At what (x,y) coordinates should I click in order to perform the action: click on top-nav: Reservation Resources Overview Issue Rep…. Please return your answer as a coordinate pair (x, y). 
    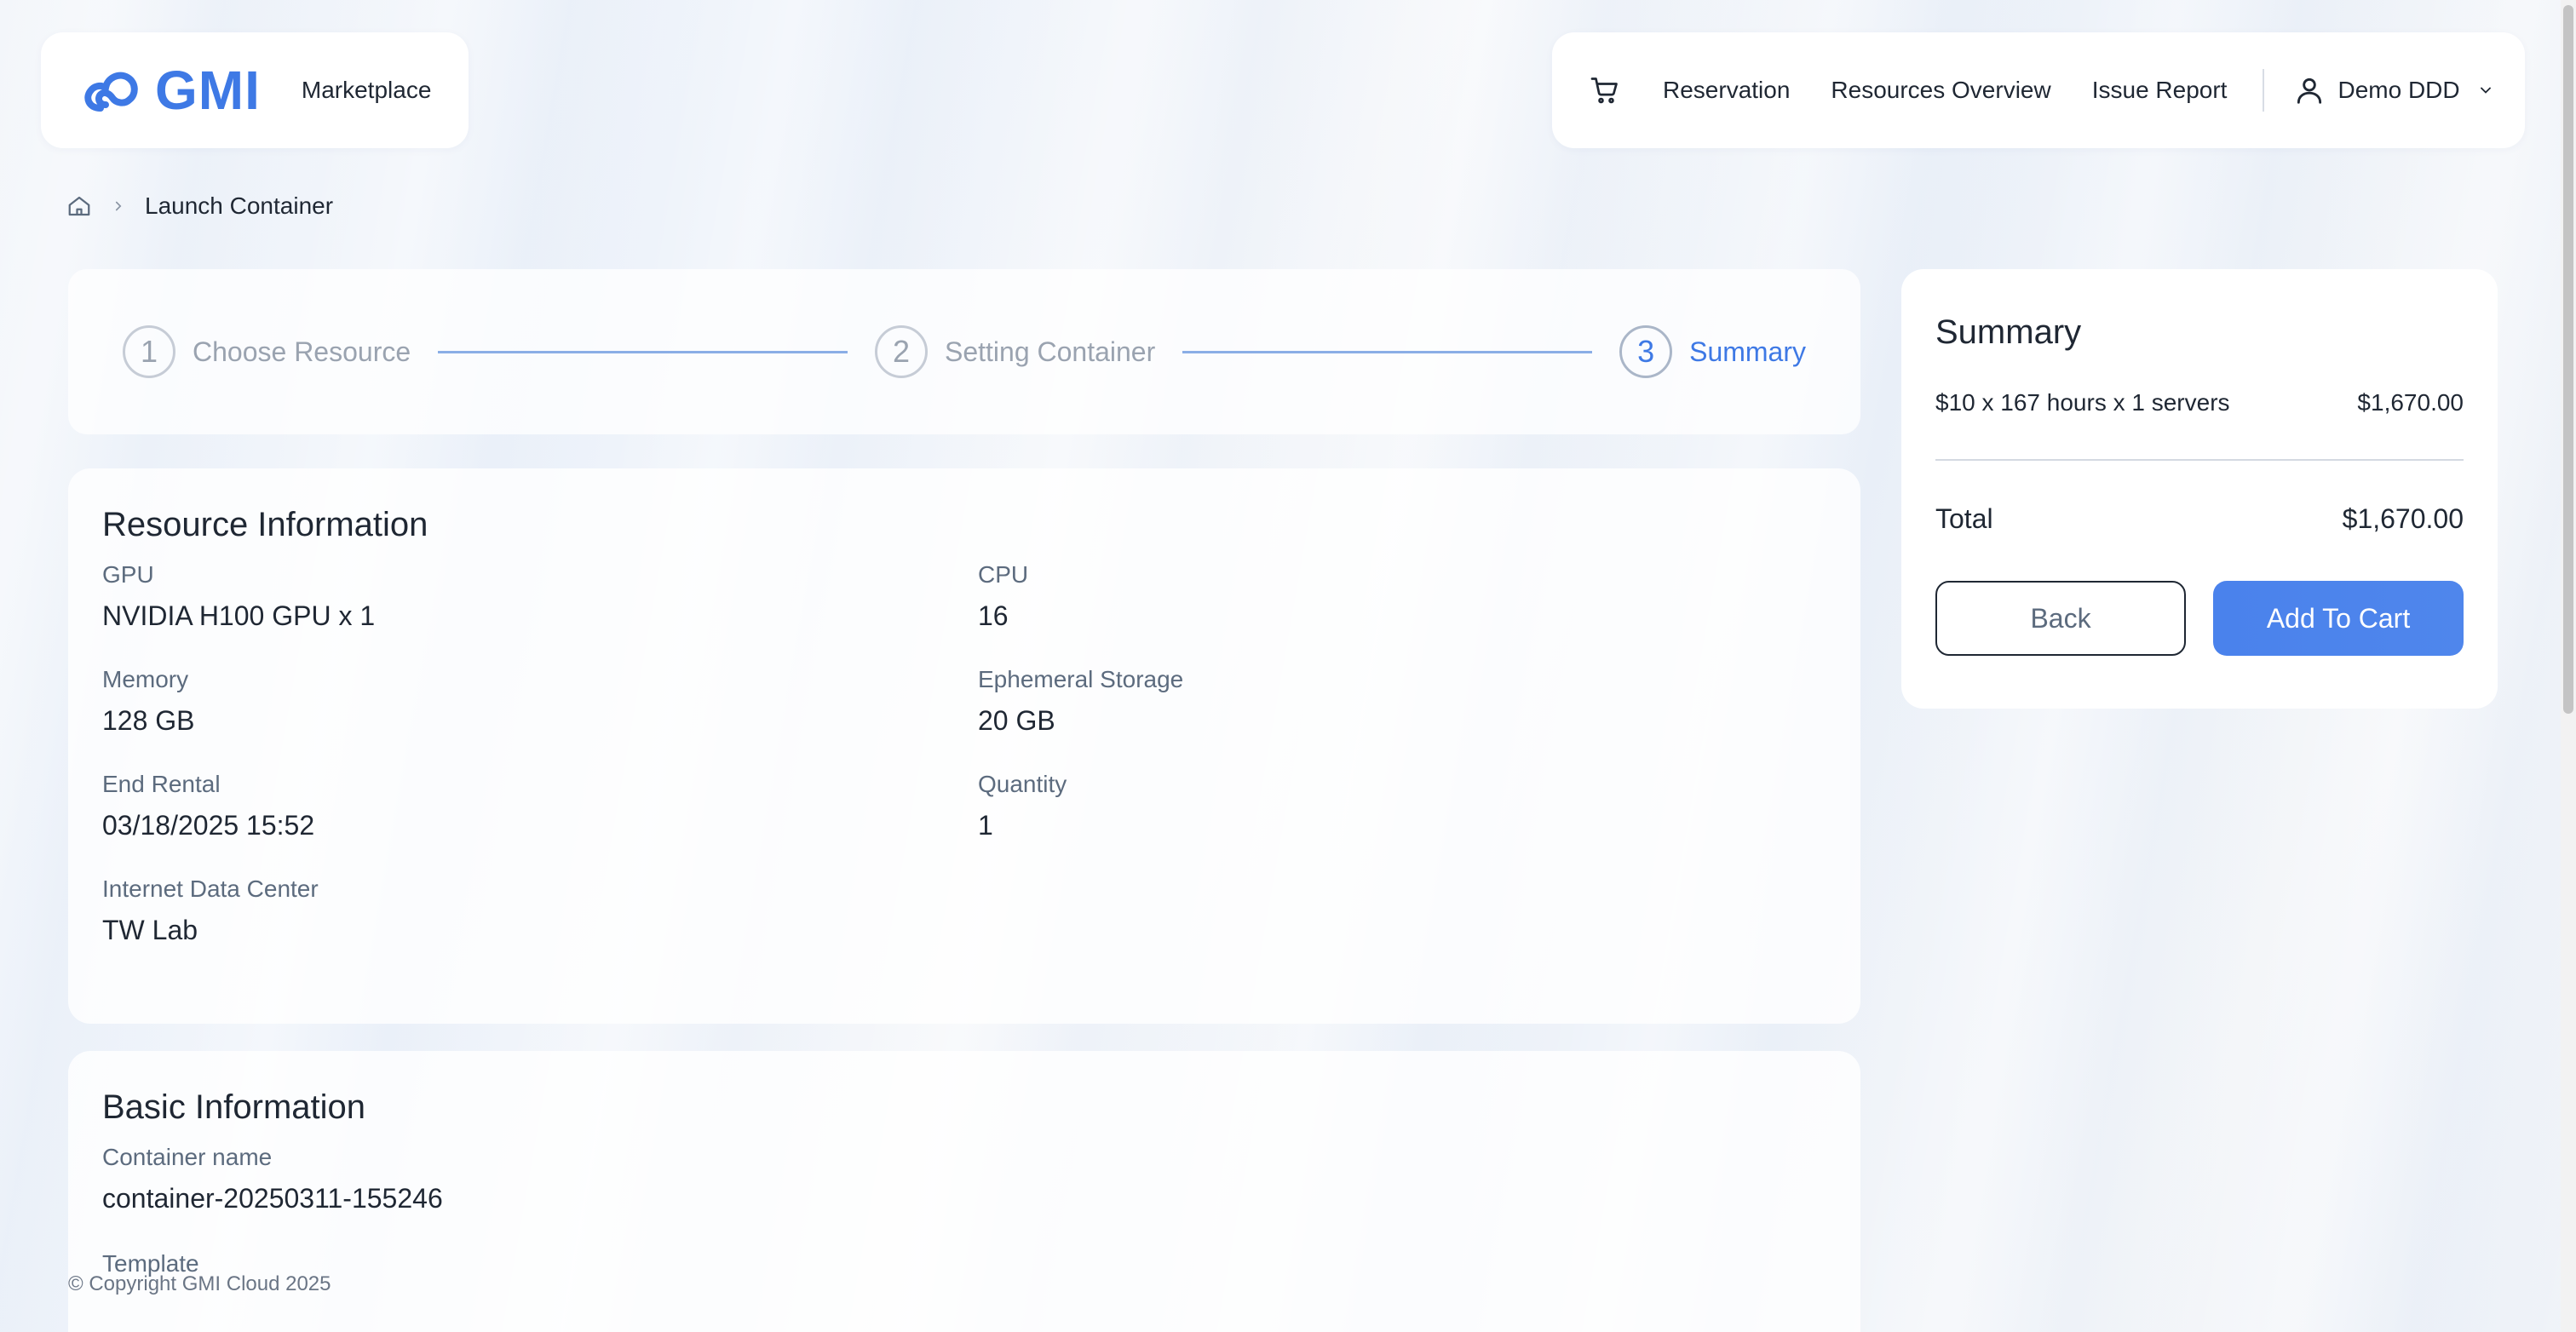
    Looking at the image, I should click on (2039, 90).